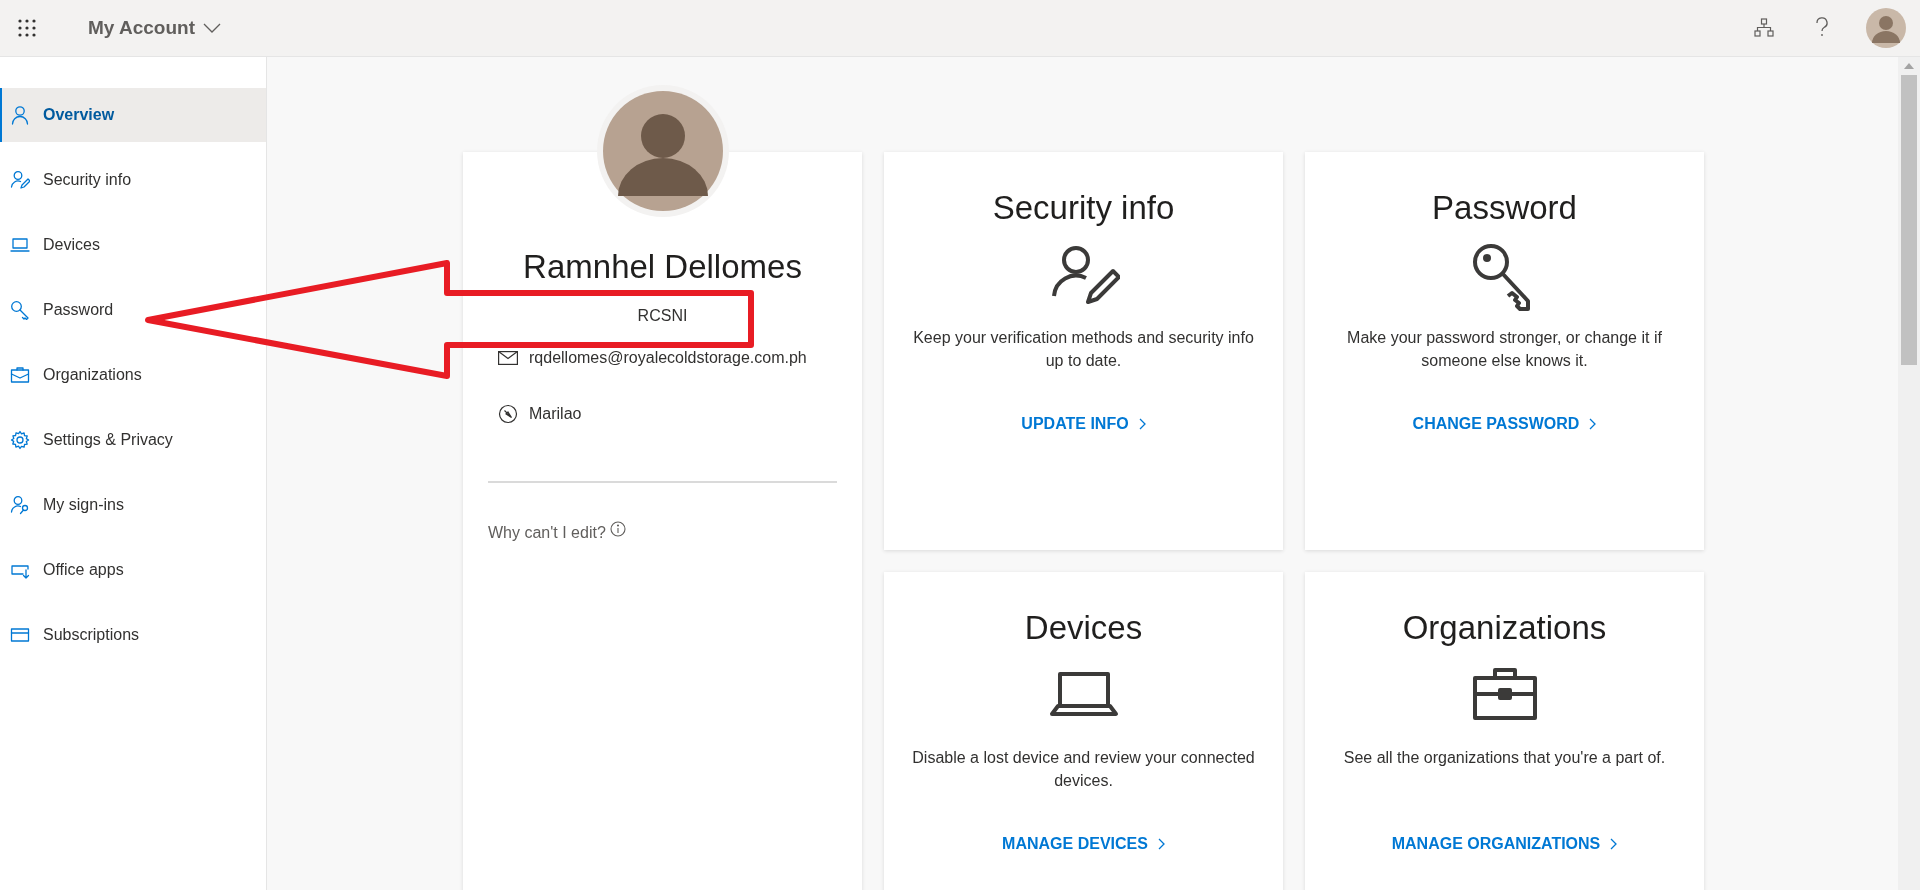  Describe the element at coordinates (20, 180) in the screenshot. I see `person-edit-icon` at that location.